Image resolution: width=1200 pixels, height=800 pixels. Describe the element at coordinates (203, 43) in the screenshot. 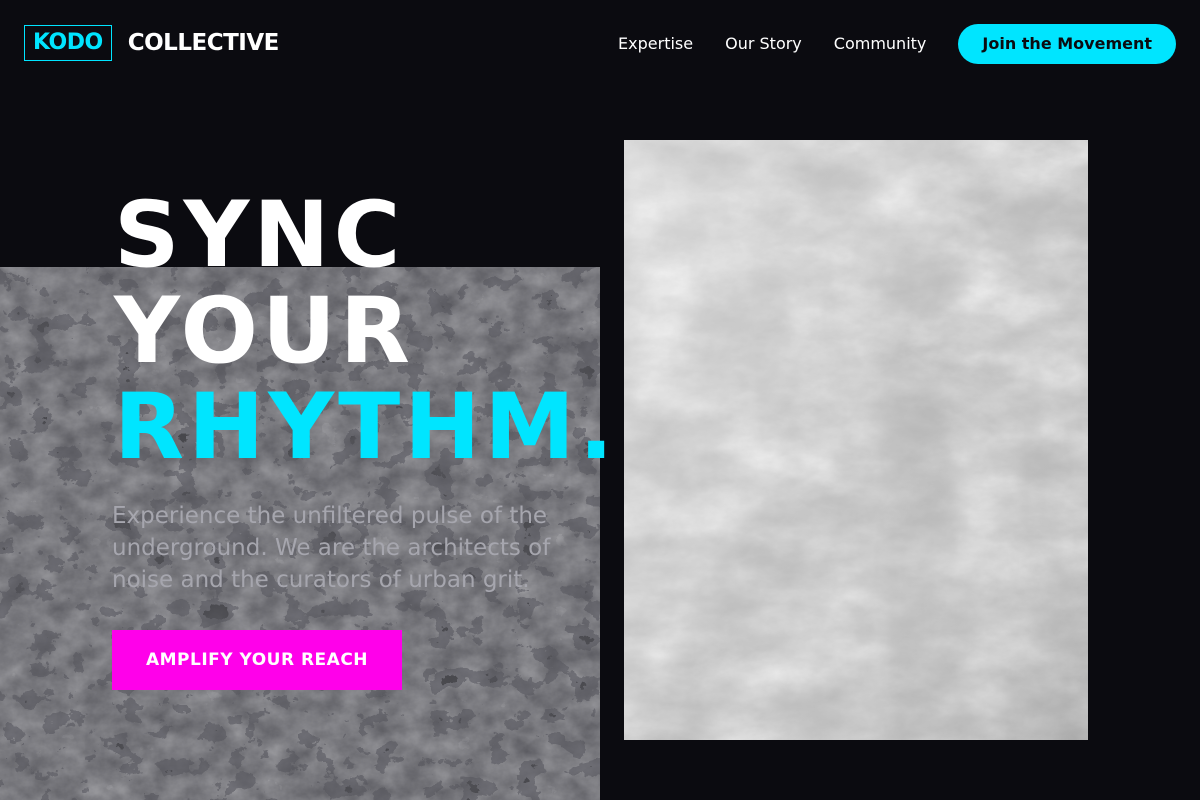

I see `logo-wordmark: COLLECTIVE` at that location.